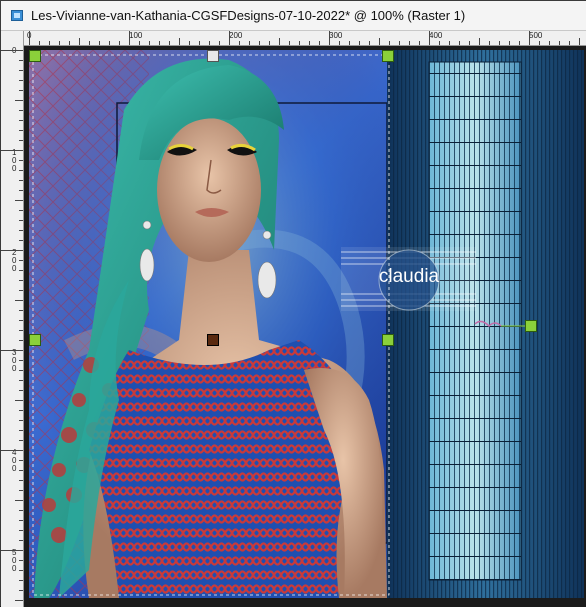 The image size is (586, 607). I want to click on transform-handle-right-middle, so click(388, 340).